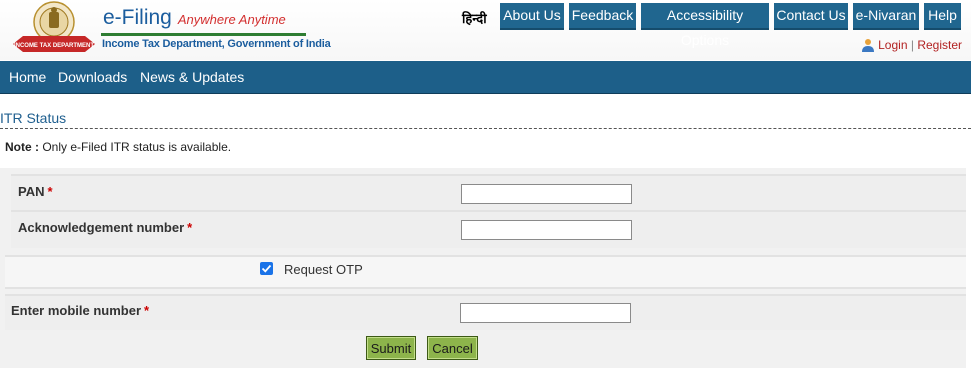 This screenshot has height=368, width=971. What do you see at coordinates (101, 227) in the screenshot?
I see `acknowledgement-label-text: Acknowledgement number` at bounding box center [101, 227].